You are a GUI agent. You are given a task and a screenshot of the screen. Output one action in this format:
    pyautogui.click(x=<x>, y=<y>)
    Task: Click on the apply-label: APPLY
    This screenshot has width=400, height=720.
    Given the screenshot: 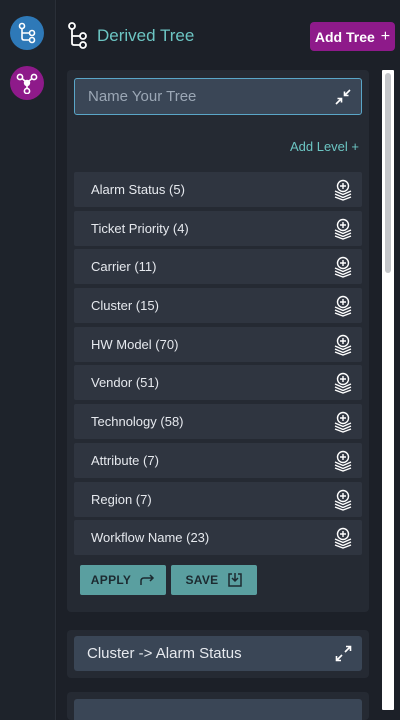 What is the action you would take?
    pyautogui.click(x=111, y=580)
    